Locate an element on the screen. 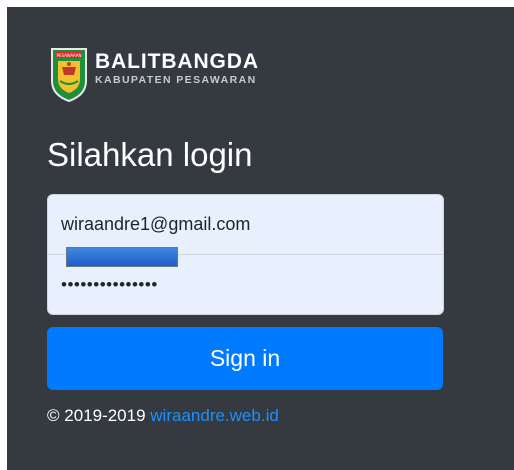 This screenshot has width=514, height=470. copyright-text: © 2019-2019 is located at coordinates (96, 415).